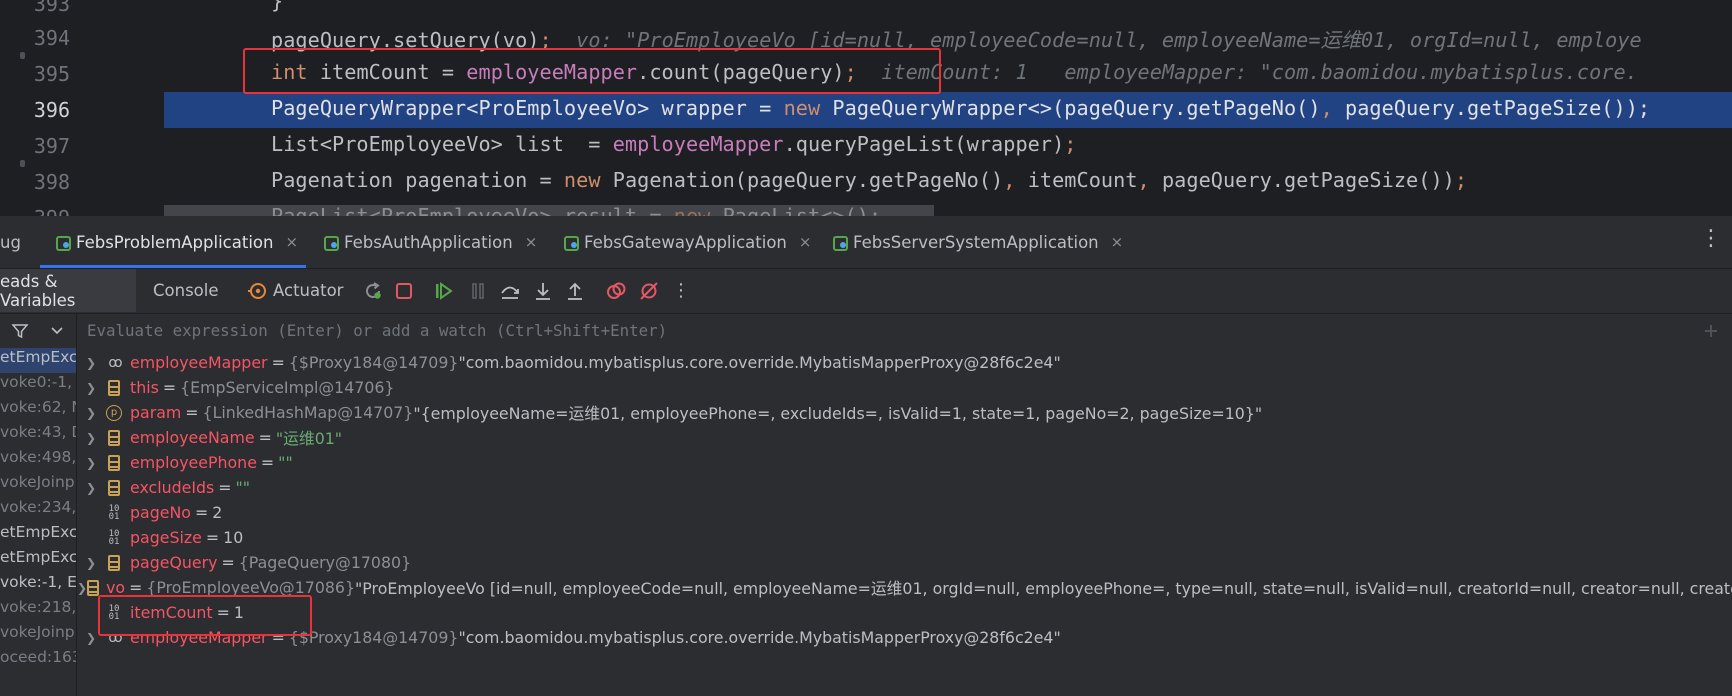 The height and width of the screenshot is (696, 1732). Describe the element at coordinates (38, 660) in the screenshot. I see `frame-item: oceed:163` at that location.